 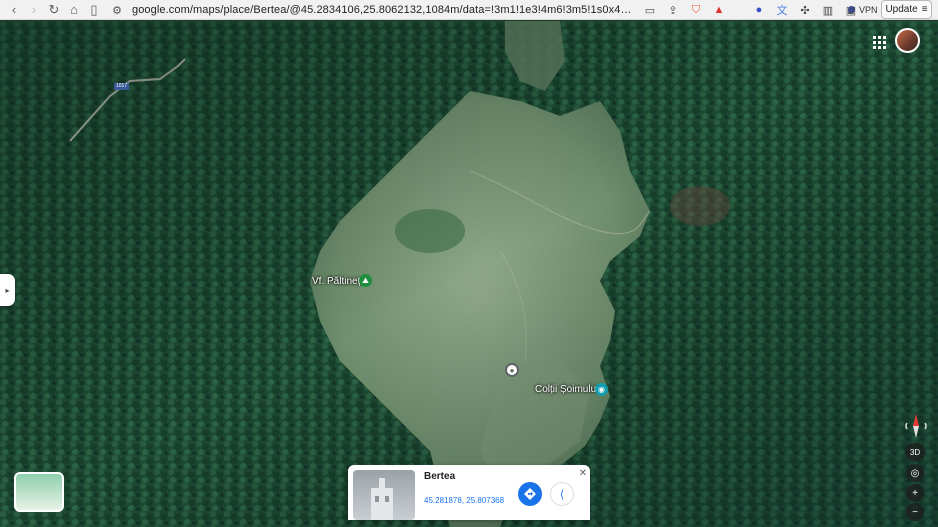 I want to click on share-icon: ⟨, so click(x=562, y=494).